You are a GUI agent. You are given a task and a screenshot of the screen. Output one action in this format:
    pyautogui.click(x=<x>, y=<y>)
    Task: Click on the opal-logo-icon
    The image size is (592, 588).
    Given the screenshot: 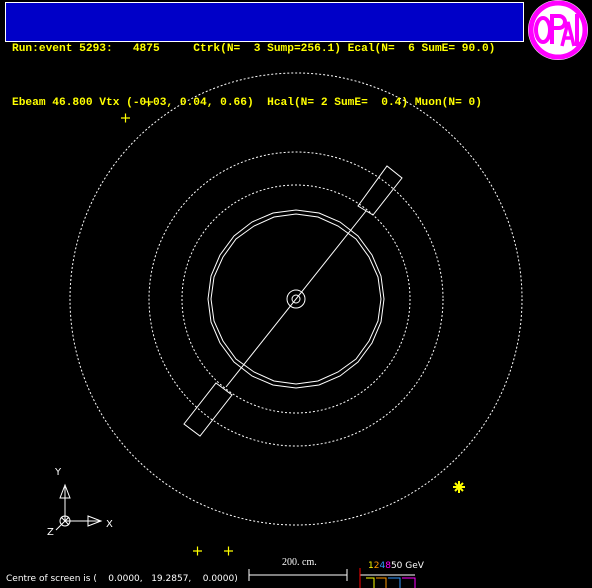 What is the action you would take?
    pyautogui.click(x=558, y=30)
    